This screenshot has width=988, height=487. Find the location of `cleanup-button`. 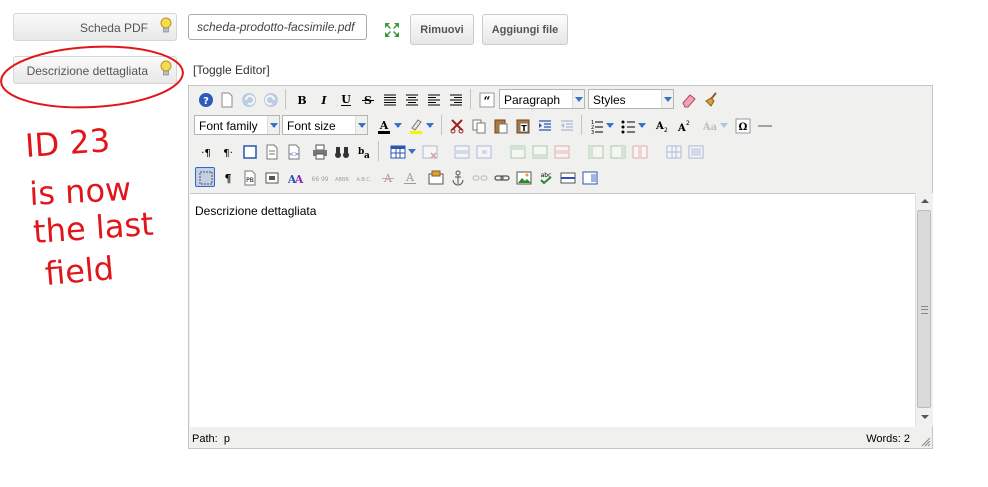

cleanup-button is located at coordinates (710, 99).